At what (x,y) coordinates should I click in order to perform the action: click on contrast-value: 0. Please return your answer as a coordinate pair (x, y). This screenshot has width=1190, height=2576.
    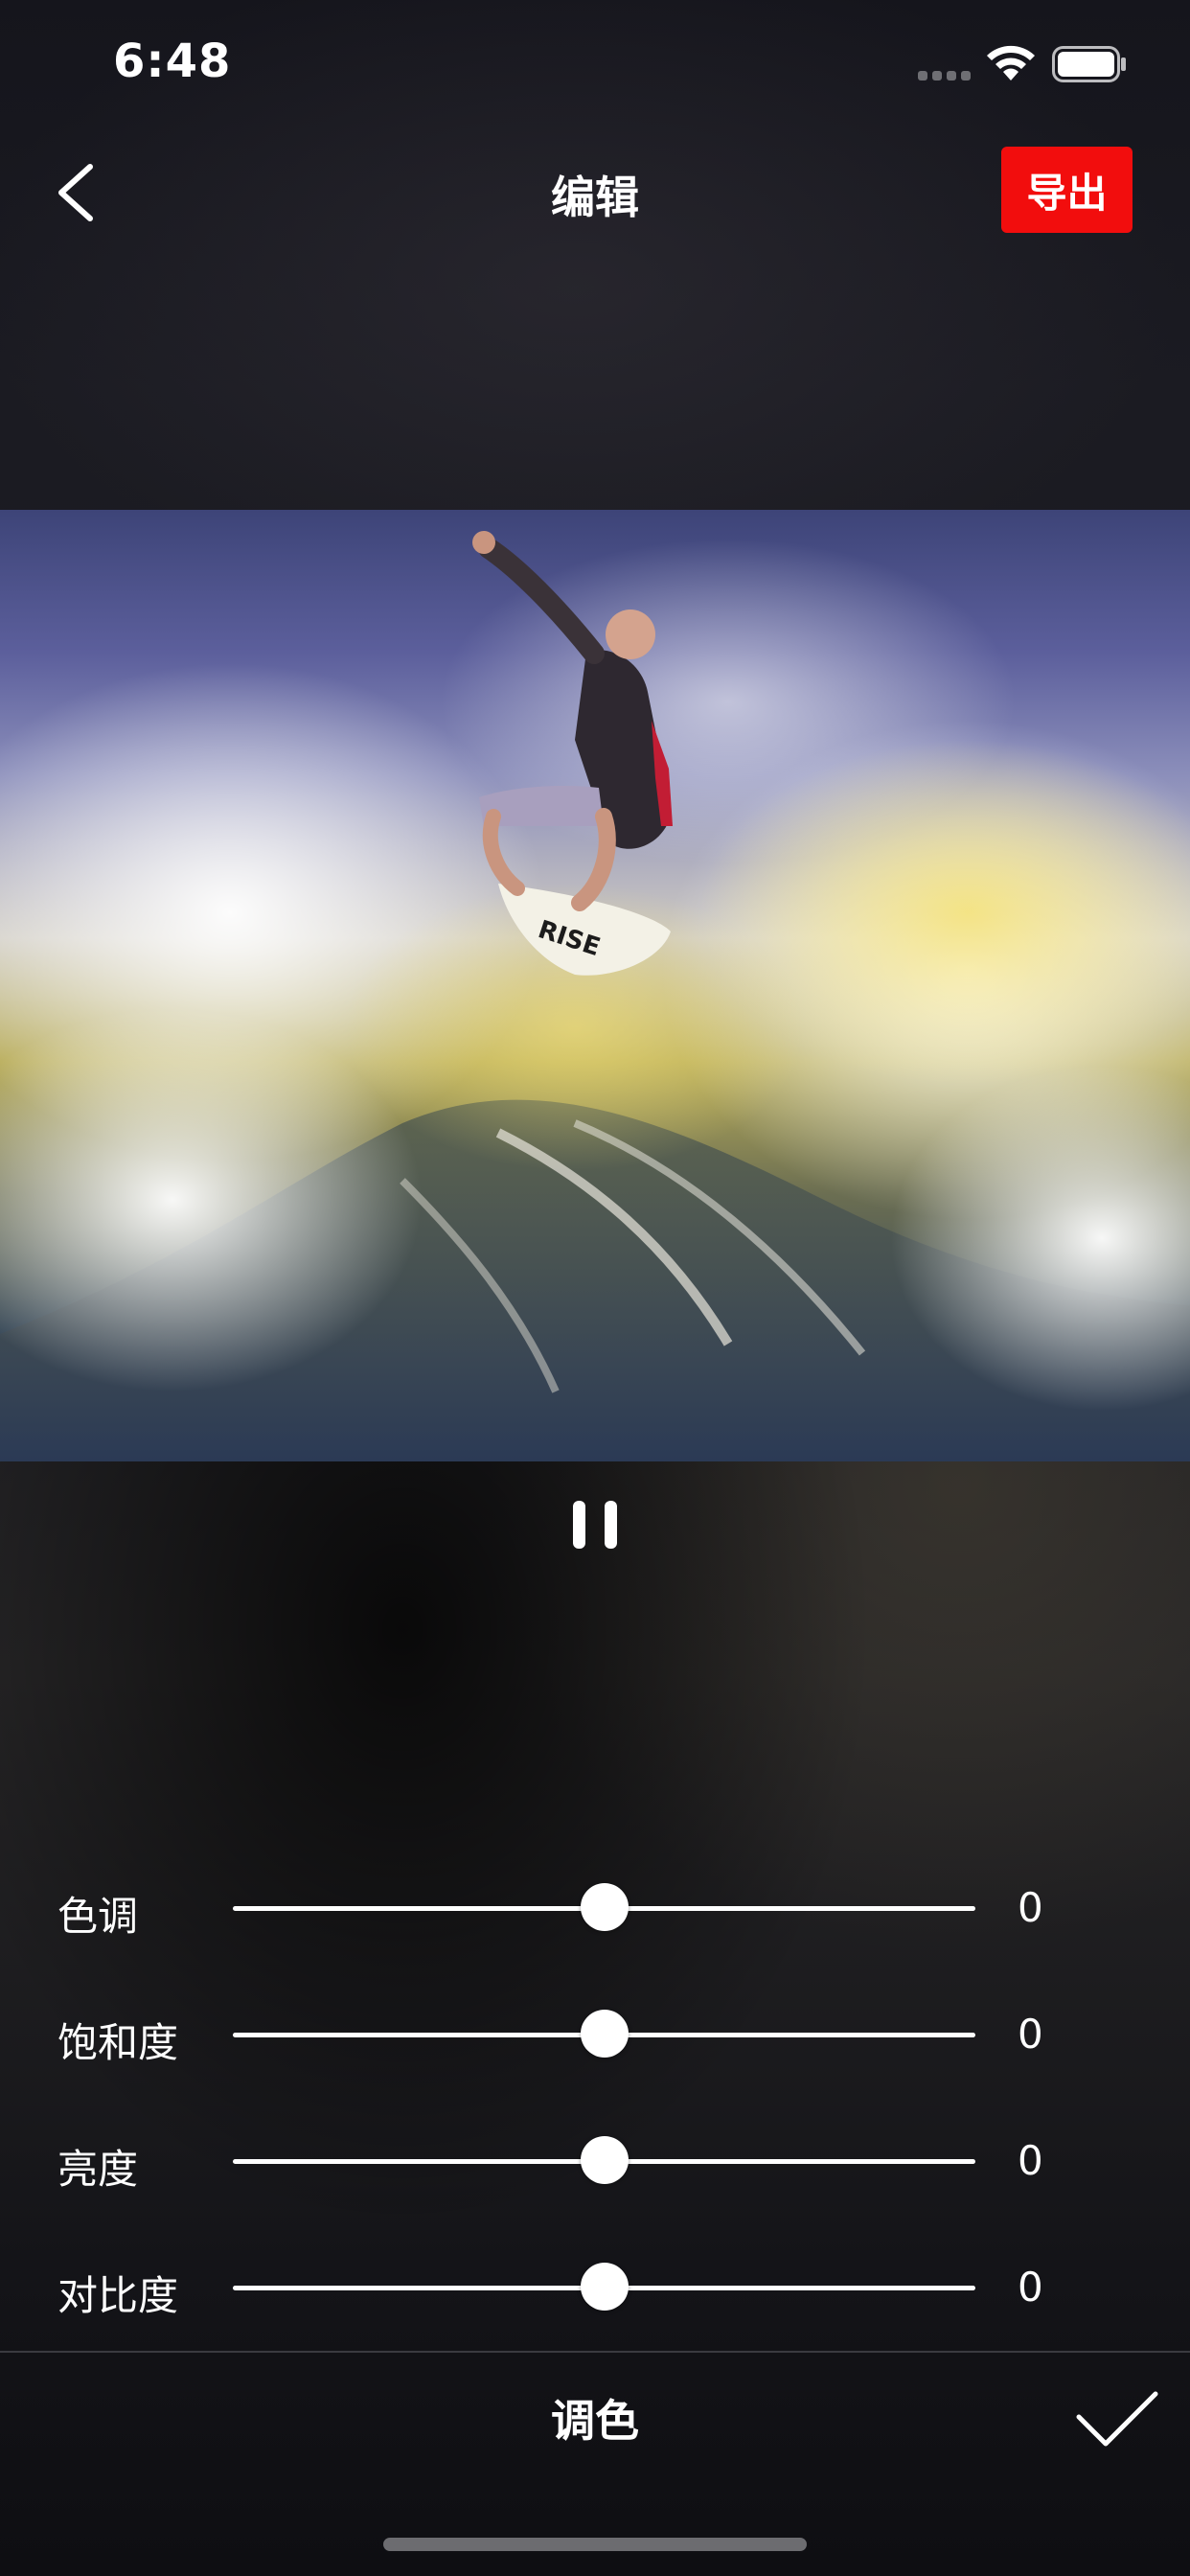
    Looking at the image, I should click on (1031, 2287).